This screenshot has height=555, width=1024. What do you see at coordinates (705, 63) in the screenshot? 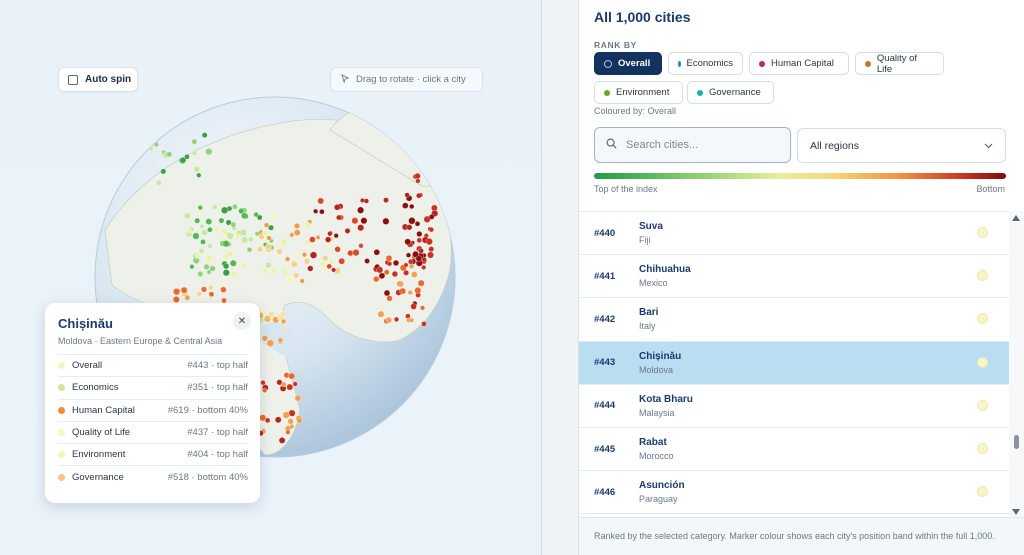
I see `rank-pill-economics: Economics` at bounding box center [705, 63].